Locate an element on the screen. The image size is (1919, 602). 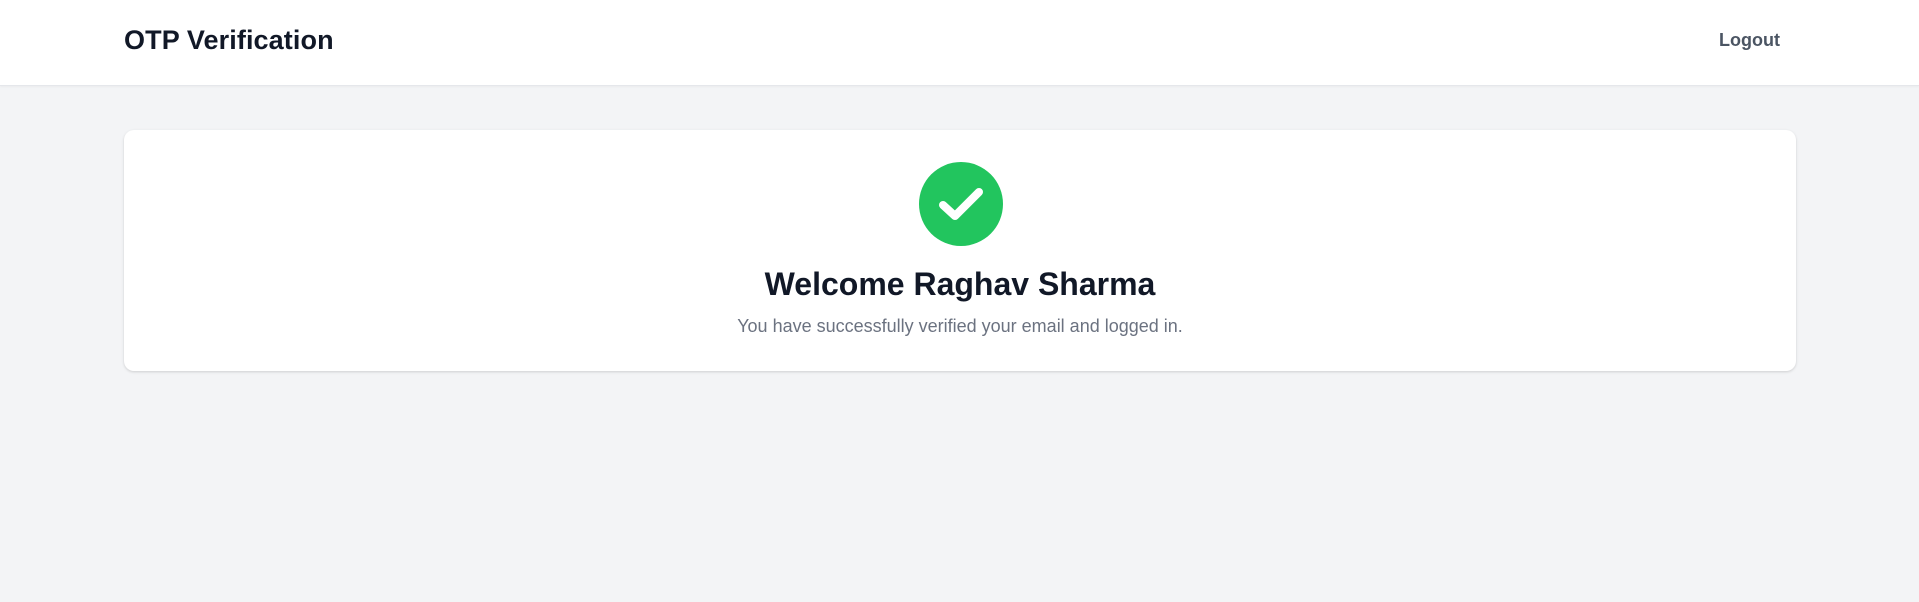
app-title: OTP Verification is located at coordinates (229, 40).